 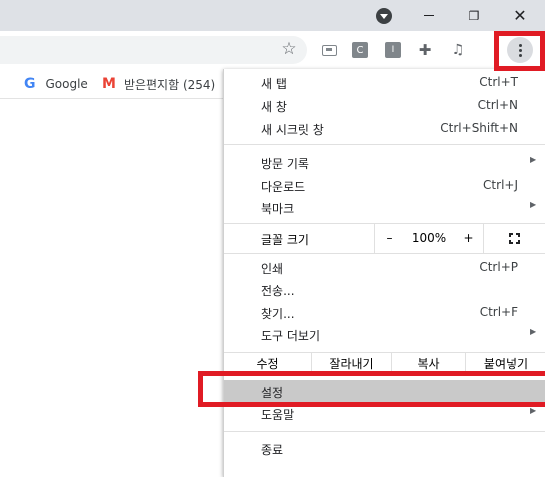 What do you see at coordinates (519, 51) in the screenshot?
I see `annotation-highlight-menu-button` at bounding box center [519, 51].